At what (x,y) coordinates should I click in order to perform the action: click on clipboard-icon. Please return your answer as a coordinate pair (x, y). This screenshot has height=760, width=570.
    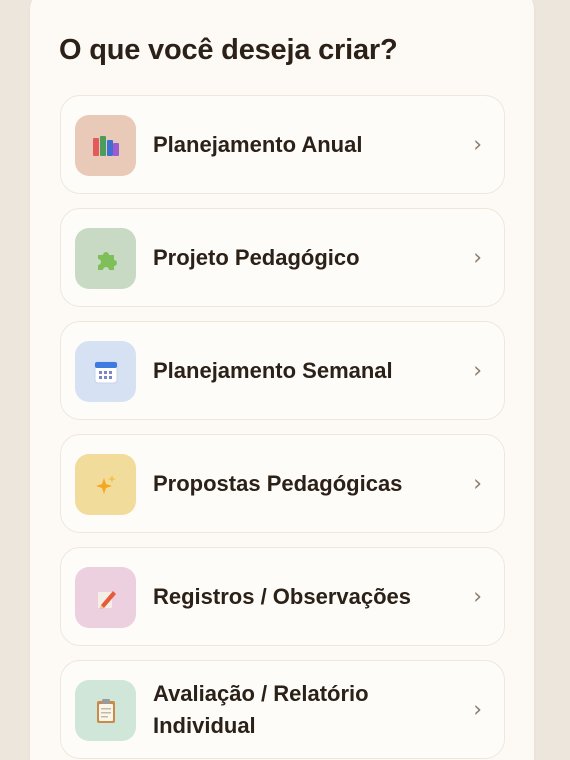
    Looking at the image, I should click on (105, 710).